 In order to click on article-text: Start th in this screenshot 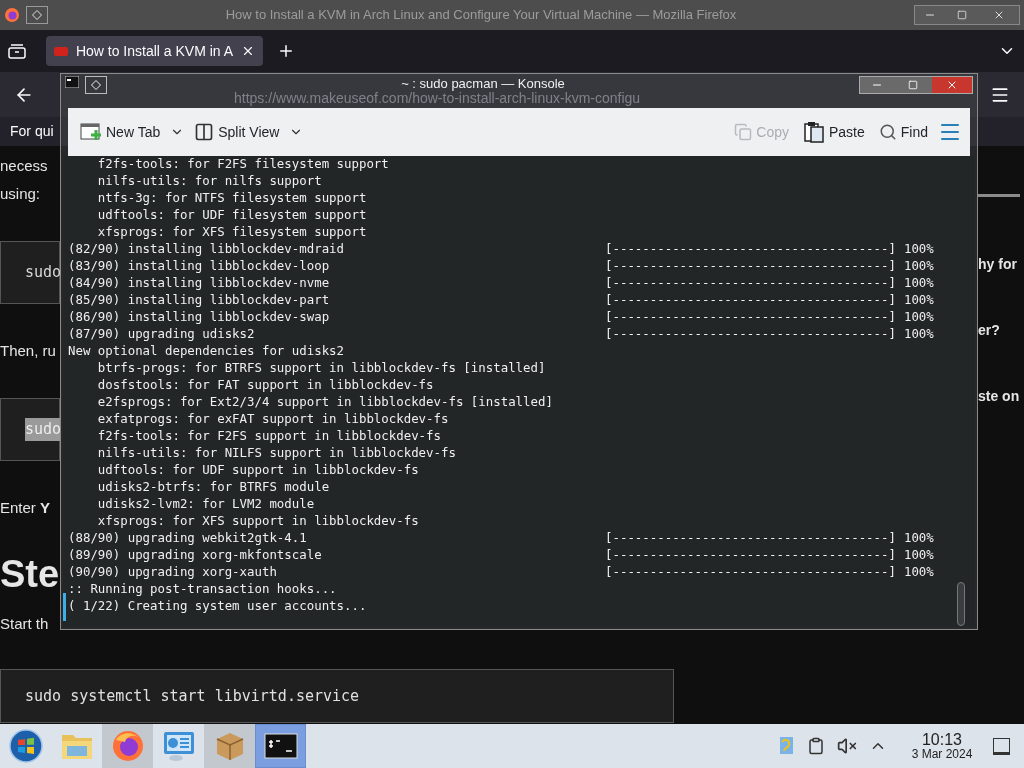, I will do `click(25, 624)`.